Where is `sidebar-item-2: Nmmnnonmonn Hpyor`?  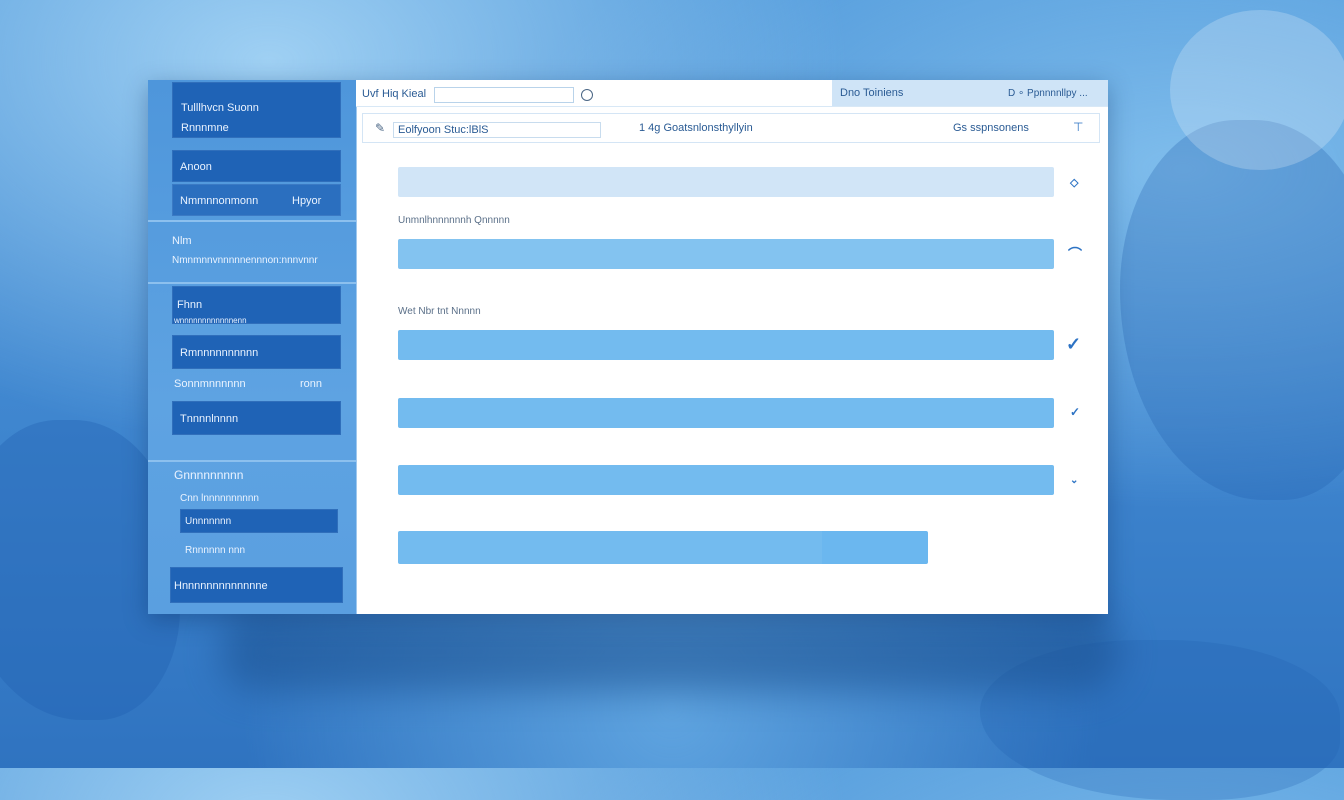
sidebar-item-2: Nmmnnonmonn Hpyor is located at coordinates (256, 200).